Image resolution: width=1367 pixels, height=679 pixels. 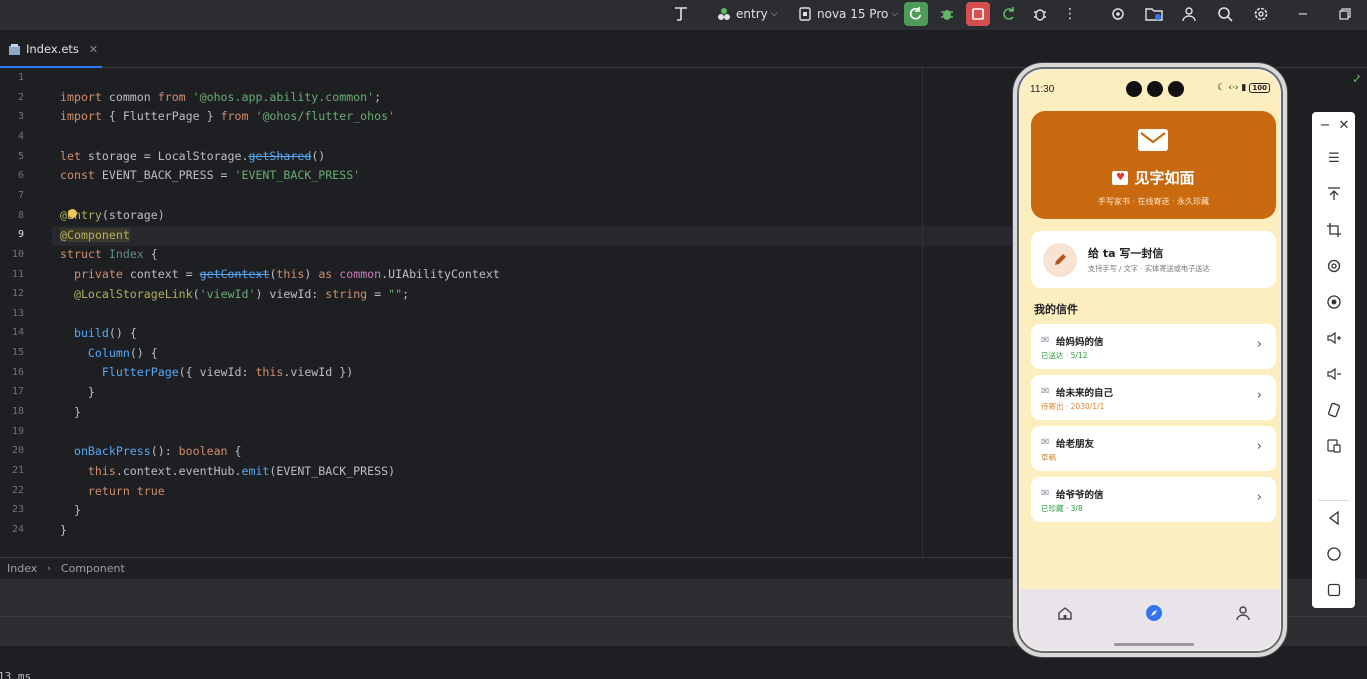 I want to click on letter-item: ✉ 给未来的自己 待寄出 · 2030/1/1 ›, so click(x=1153, y=397).